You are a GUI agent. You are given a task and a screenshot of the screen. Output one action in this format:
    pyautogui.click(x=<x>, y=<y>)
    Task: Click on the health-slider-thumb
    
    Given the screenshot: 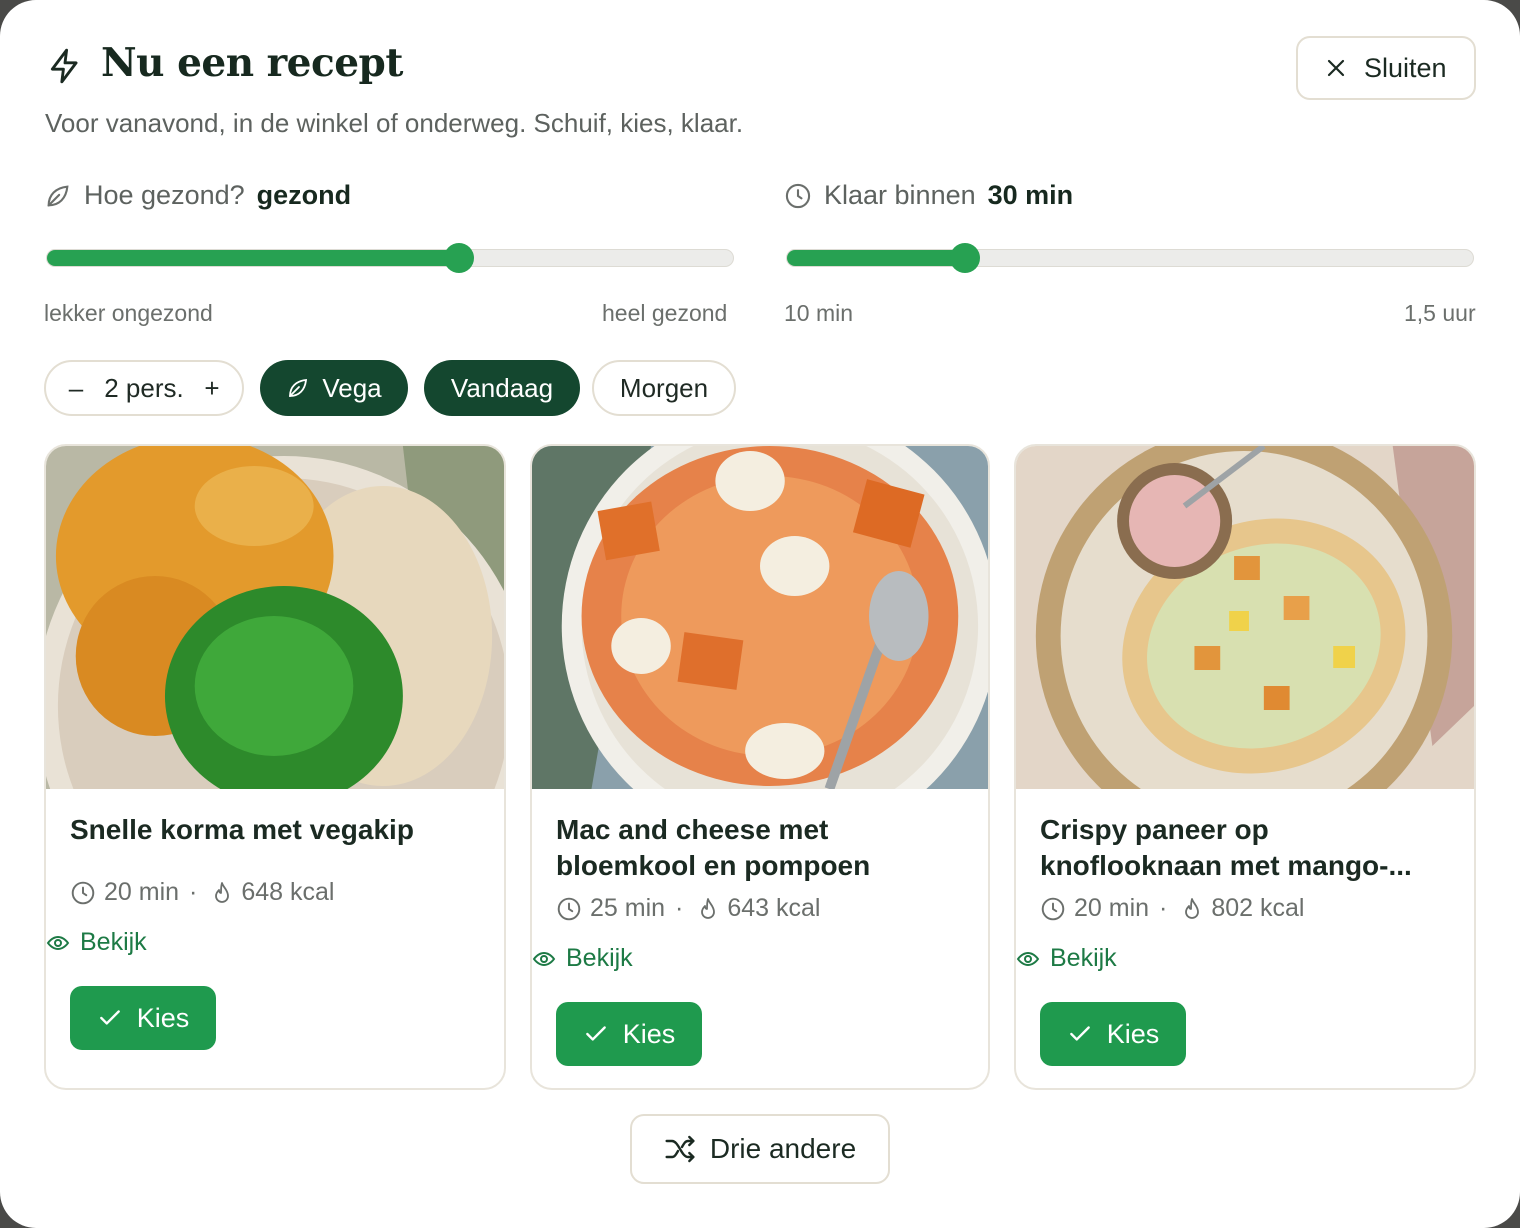 What is the action you would take?
    pyautogui.click(x=458, y=258)
    